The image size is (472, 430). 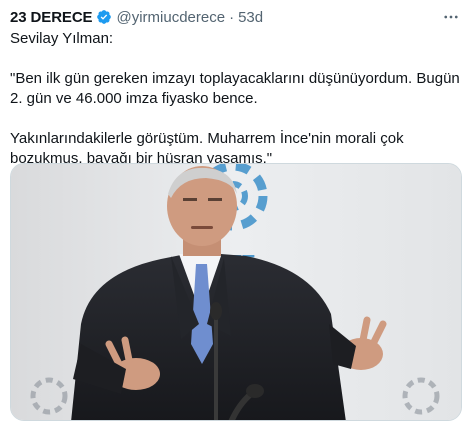 I want to click on verified-badge-icon, so click(x=104, y=17).